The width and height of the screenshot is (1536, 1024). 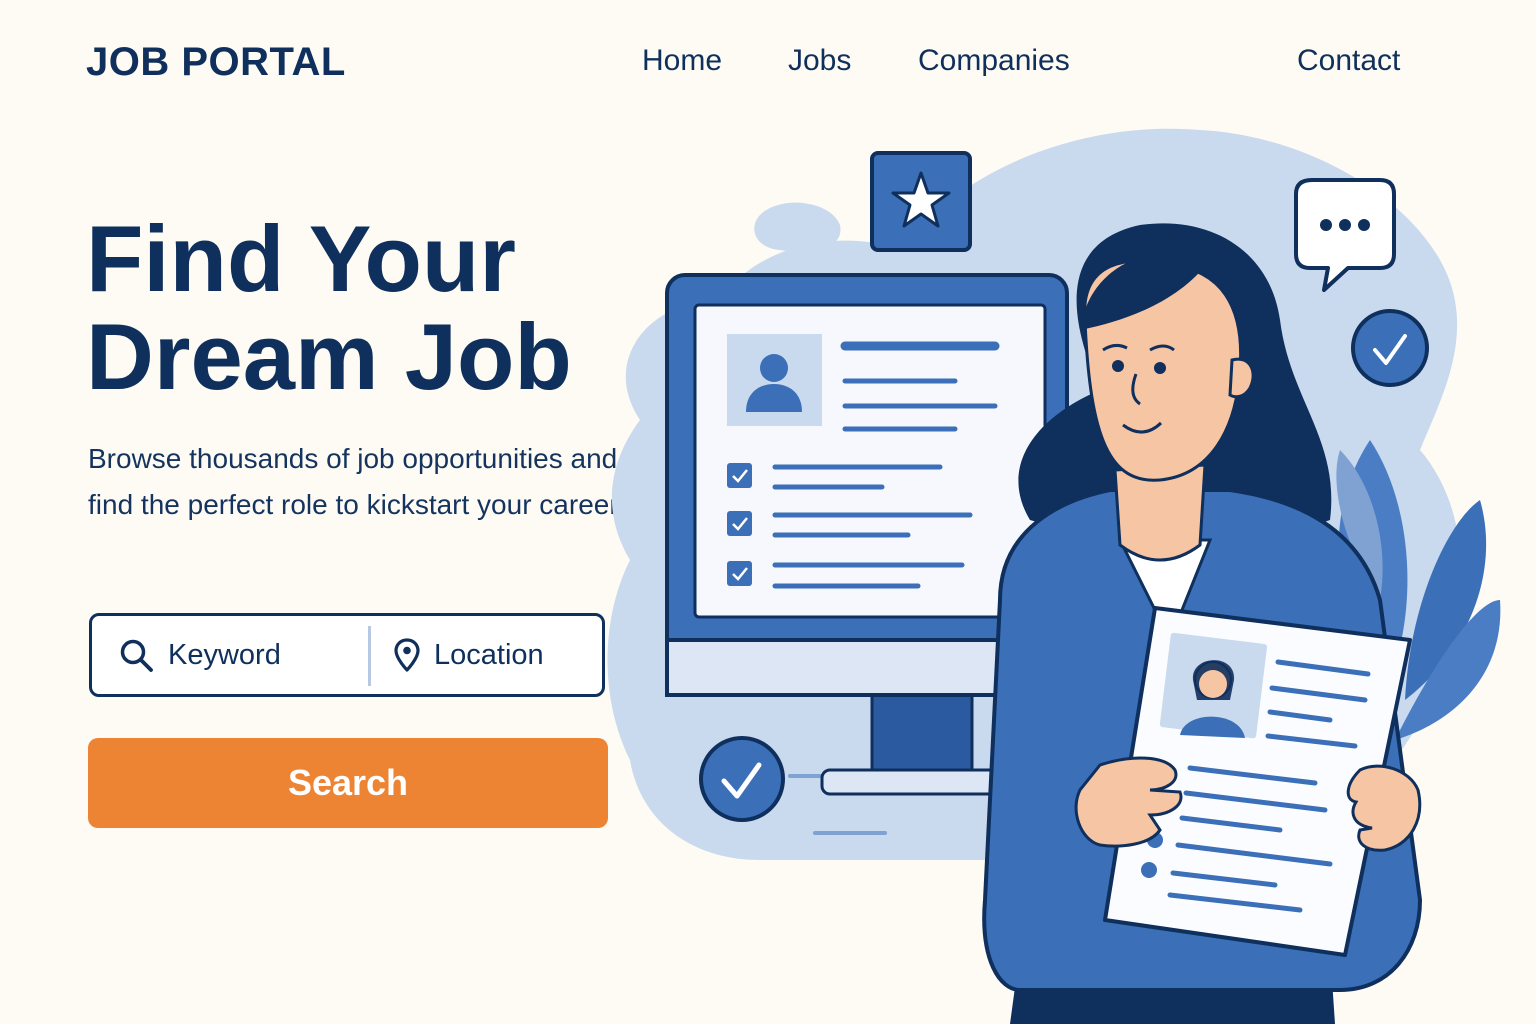 I want to click on nav-home: Home, so click(x=682, y=61).